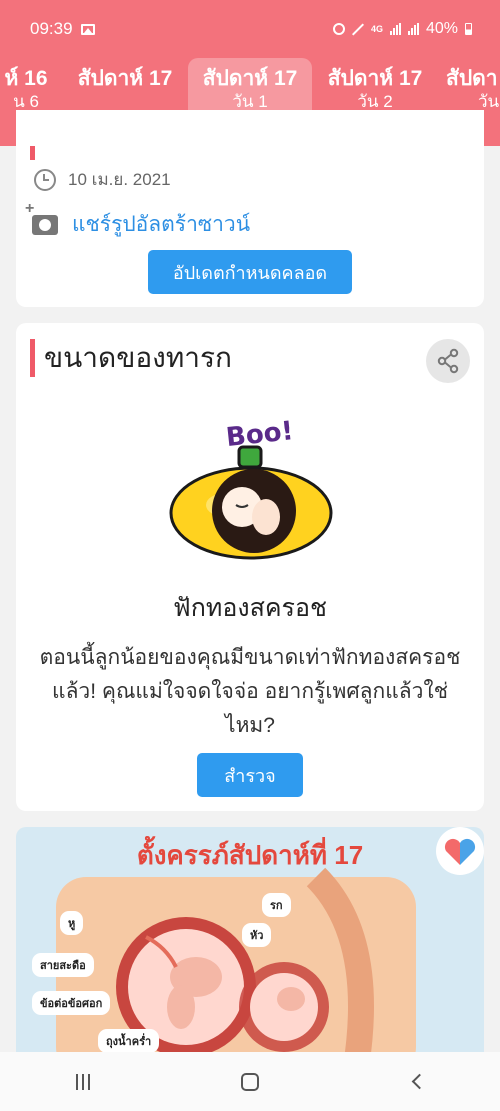  Describe the element at coordinates (63, 965) in the screenshot. I see `label-umbilical-cord: สายสะดือ` at that location.